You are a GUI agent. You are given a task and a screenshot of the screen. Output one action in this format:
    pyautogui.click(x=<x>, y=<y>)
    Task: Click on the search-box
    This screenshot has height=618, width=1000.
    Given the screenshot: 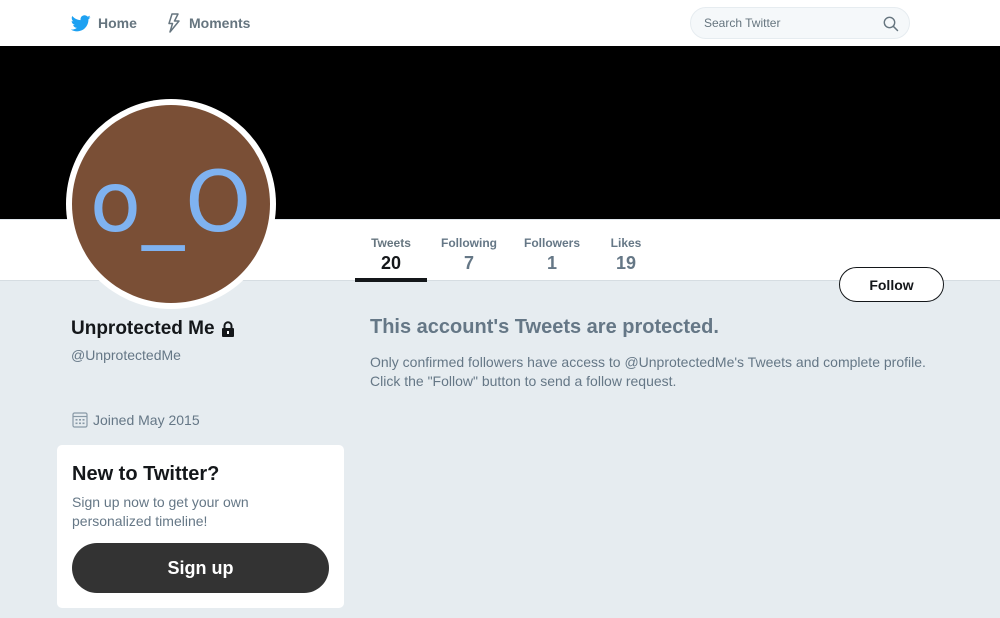 What is the action you would take?
    pyautogui.click(x=800, y=23)
    